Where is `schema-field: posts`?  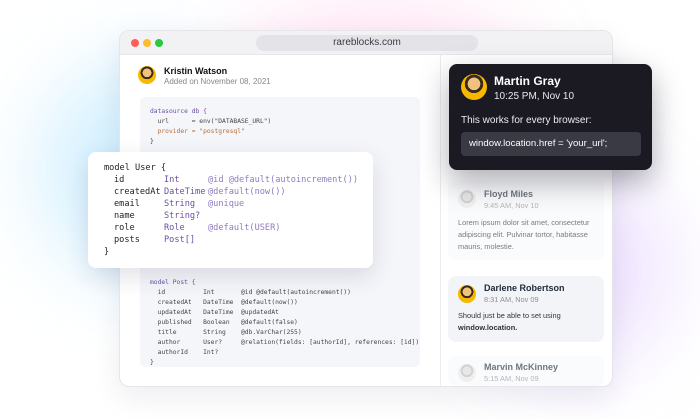 schema-field: posts is located at coordinates (127, 240).